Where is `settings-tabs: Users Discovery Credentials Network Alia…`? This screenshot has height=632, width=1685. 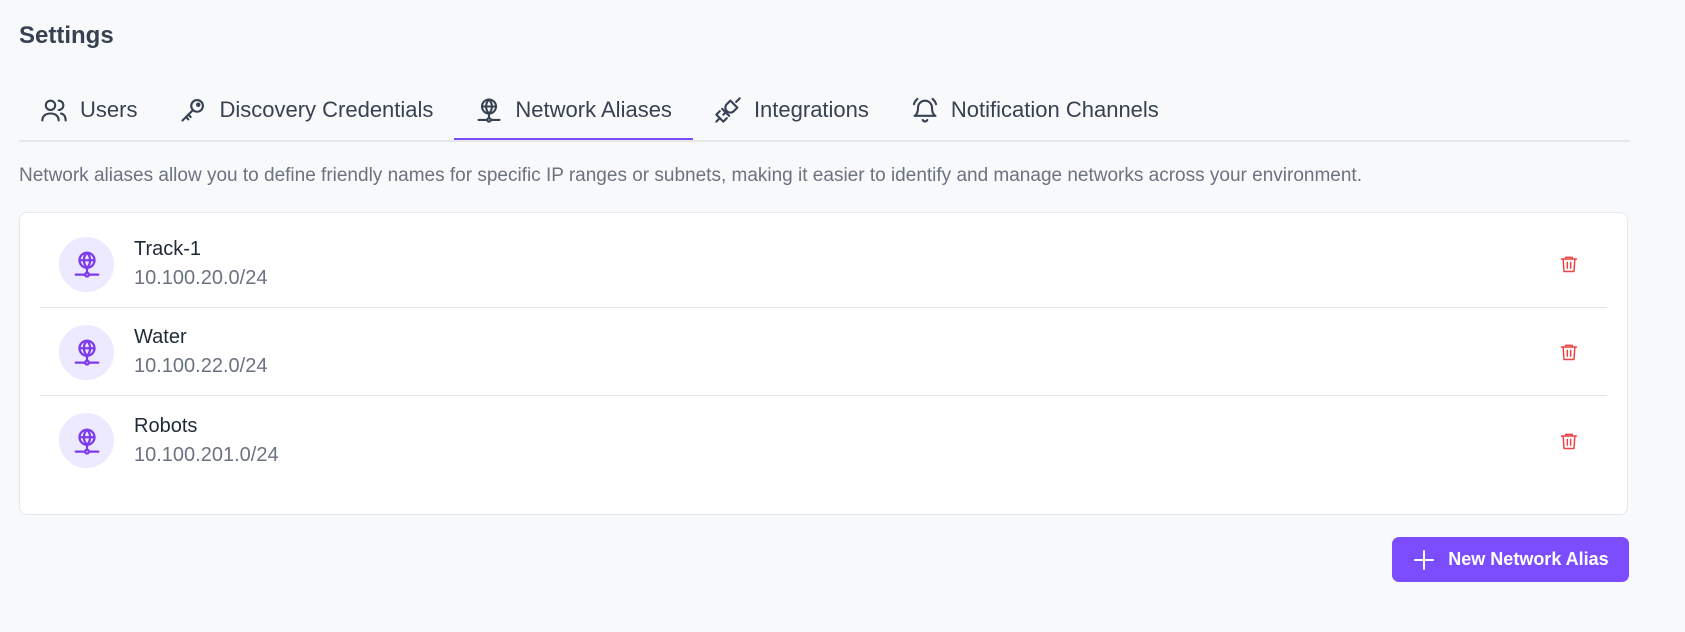 settings-tabs: Users Discovery Credentials Network Alia… is located at coordinates (824, 112).